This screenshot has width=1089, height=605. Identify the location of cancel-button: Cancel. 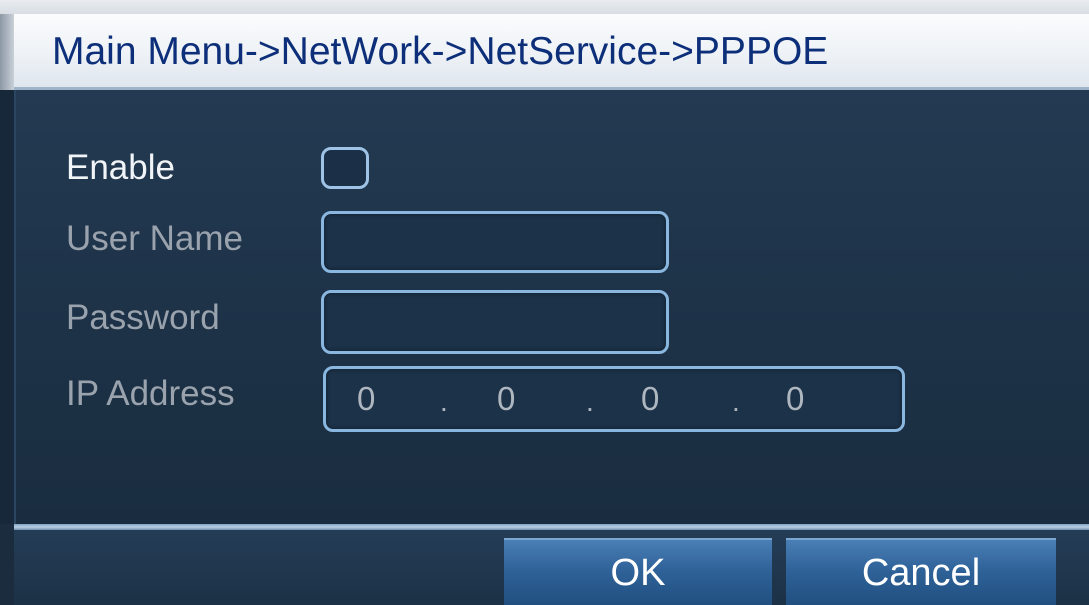
(921, 571).